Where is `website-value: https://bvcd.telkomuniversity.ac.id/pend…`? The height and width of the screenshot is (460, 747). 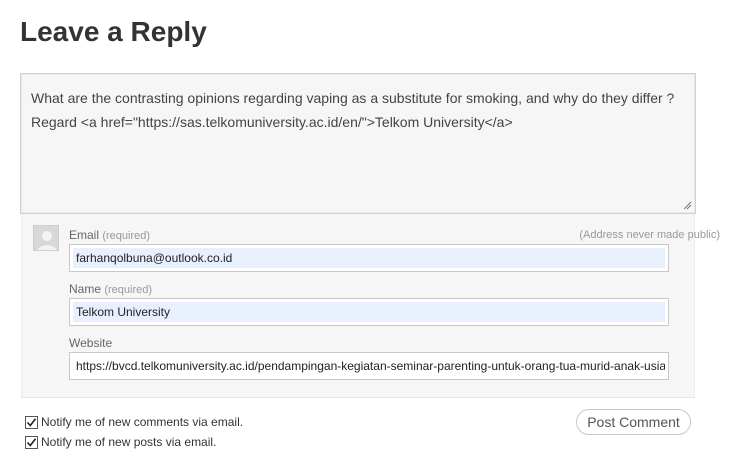 website-value: https://bvcd.telkomuniversity.ac.id/pend… is located at coordinates (370, 366).